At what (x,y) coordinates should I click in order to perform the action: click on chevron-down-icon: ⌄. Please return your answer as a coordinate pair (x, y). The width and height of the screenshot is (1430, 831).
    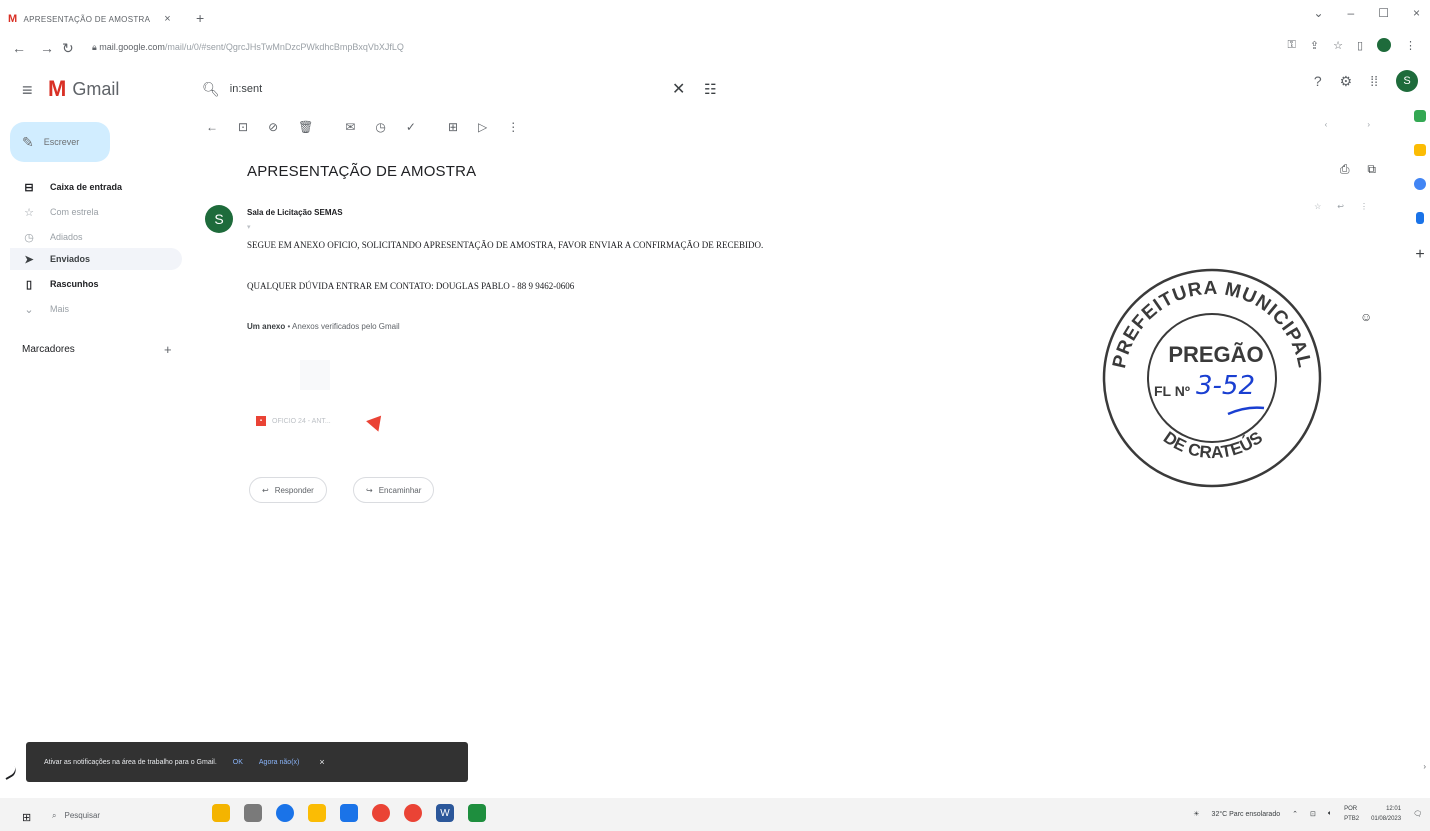
    Looking at the image, I should click on (29, 309).